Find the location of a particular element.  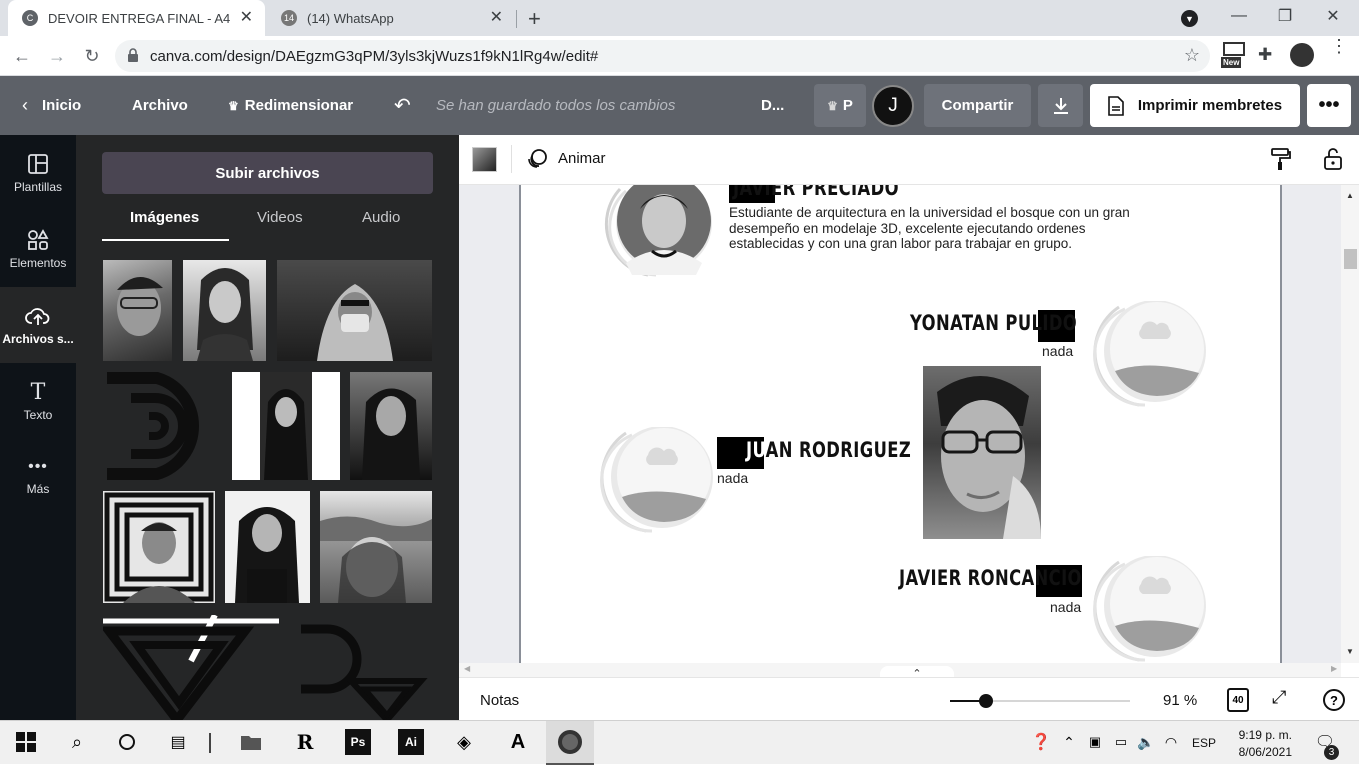

sidebar-item-more: ••• Más is located at coordinates (38, 477).